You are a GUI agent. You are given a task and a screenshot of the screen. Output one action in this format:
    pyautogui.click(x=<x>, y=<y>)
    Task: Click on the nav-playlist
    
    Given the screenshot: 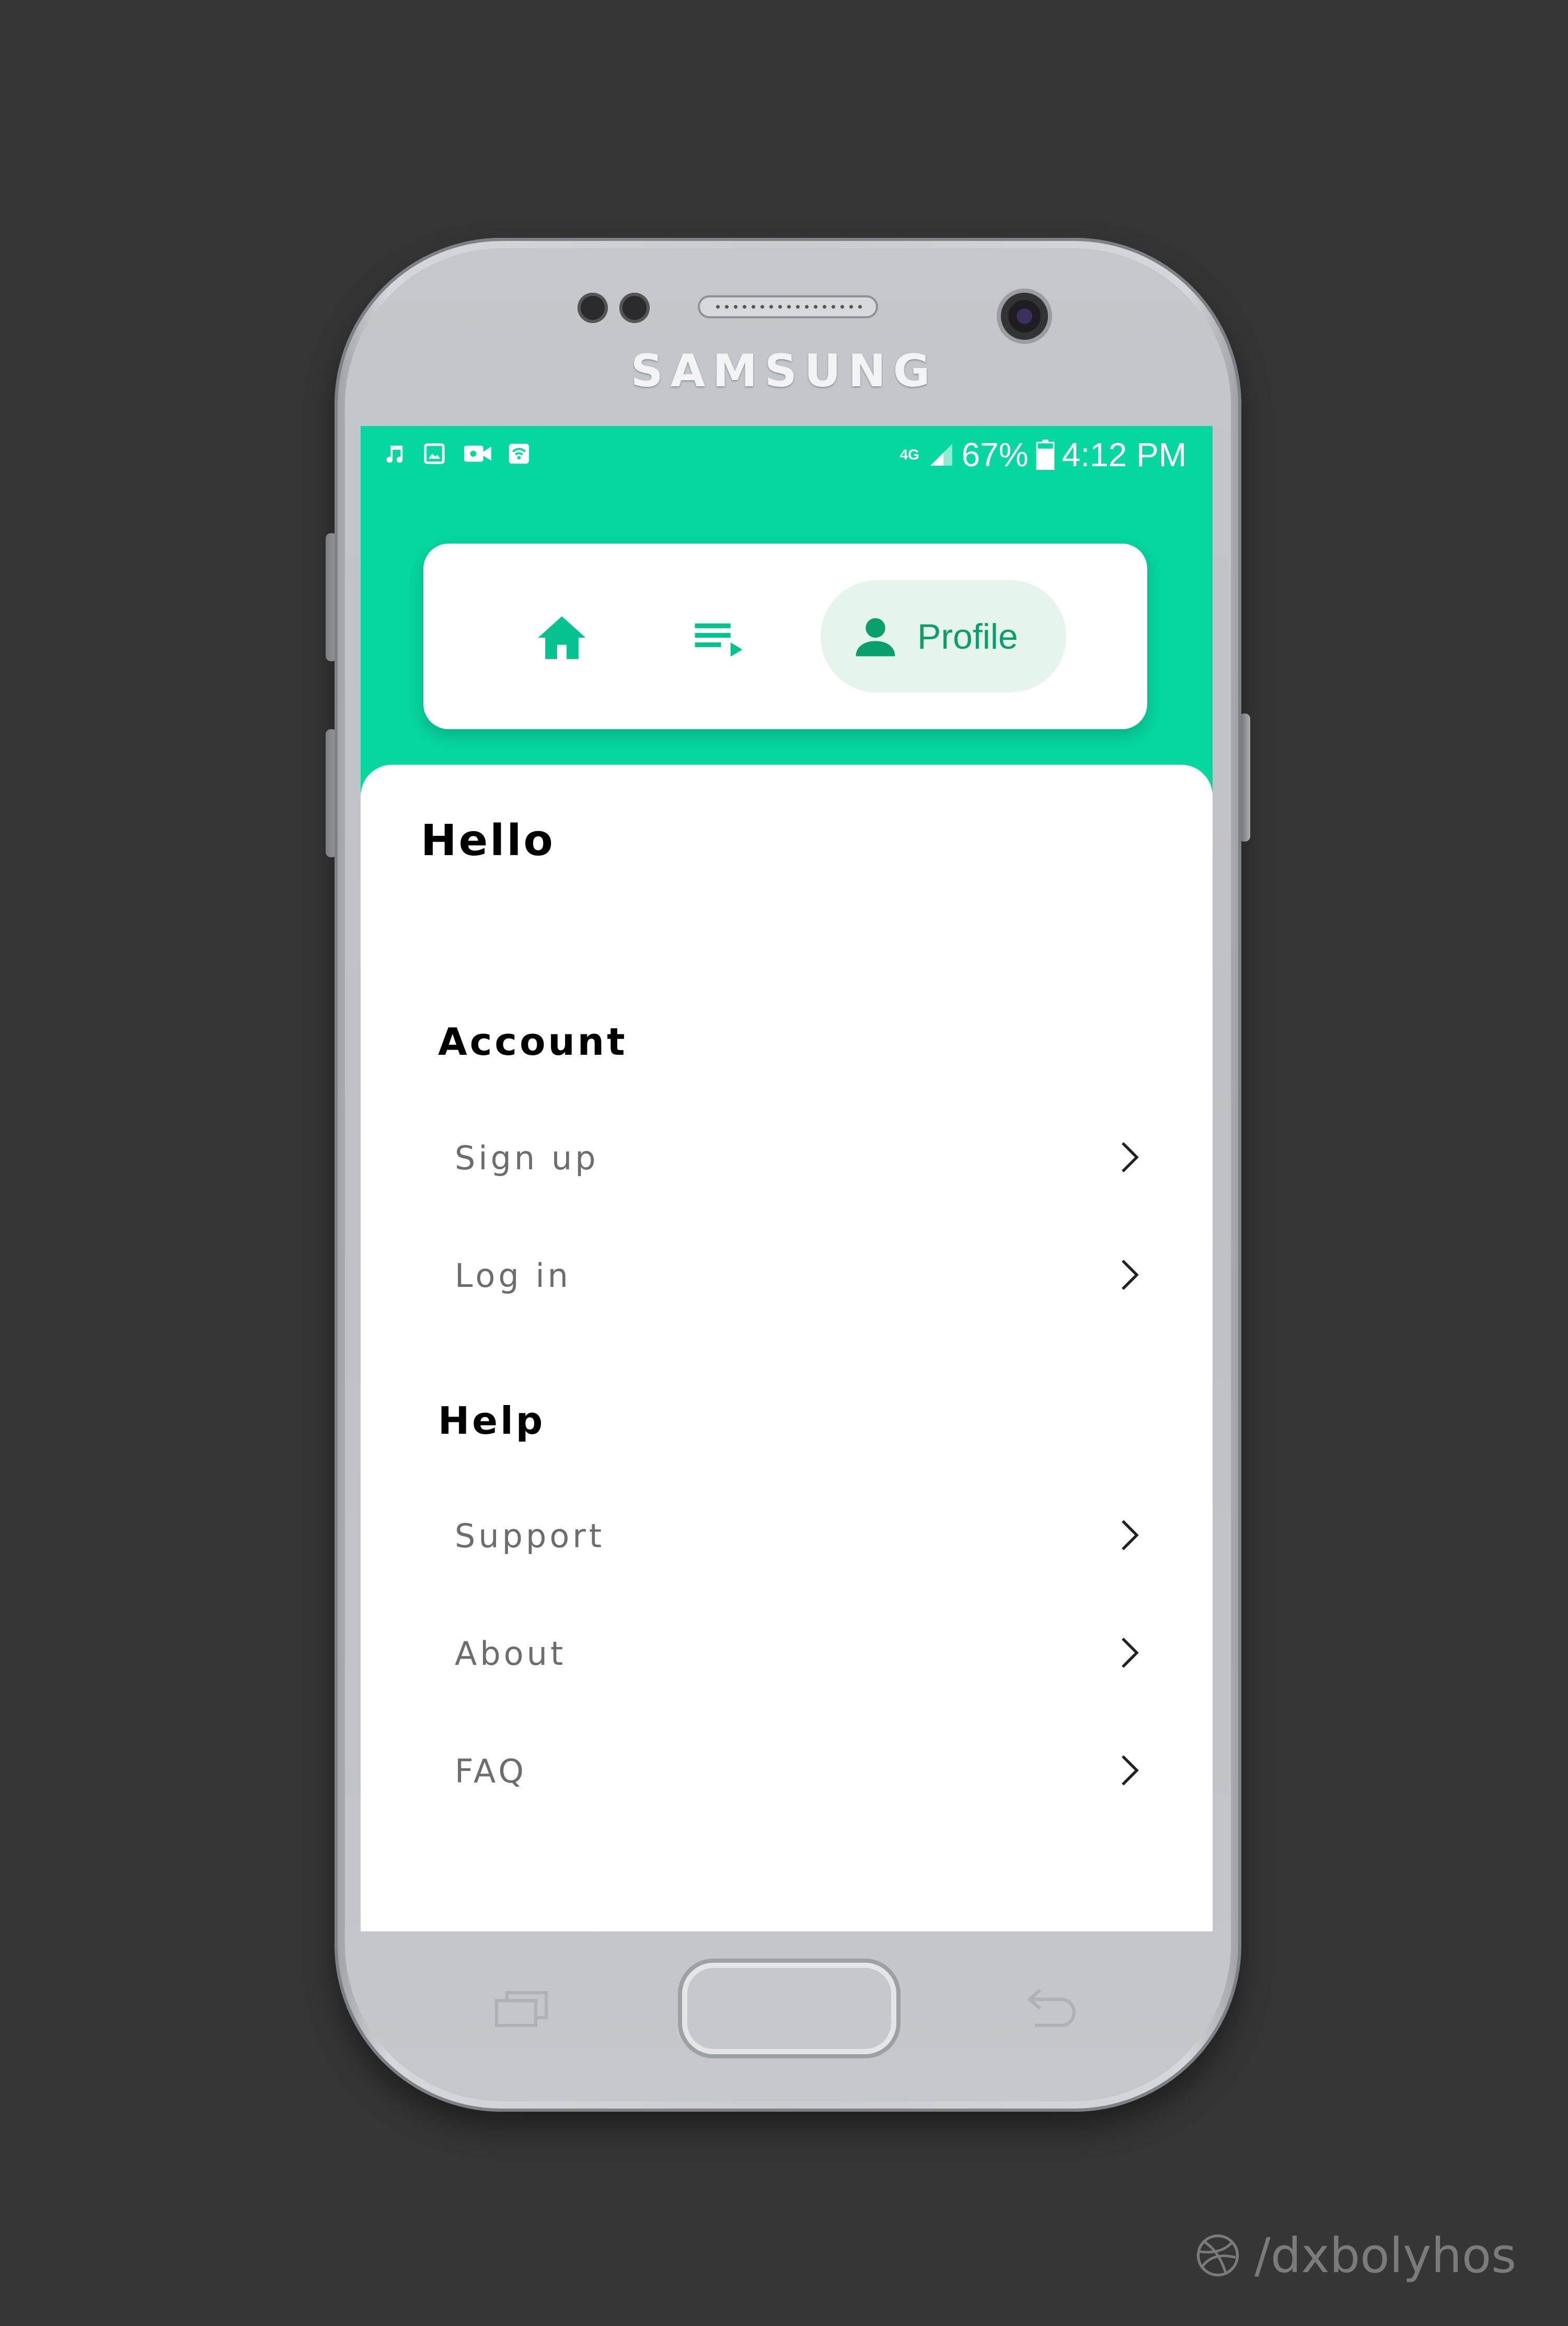 What is the action you would take?
    pyautogui.click(x=718, y=638)
    